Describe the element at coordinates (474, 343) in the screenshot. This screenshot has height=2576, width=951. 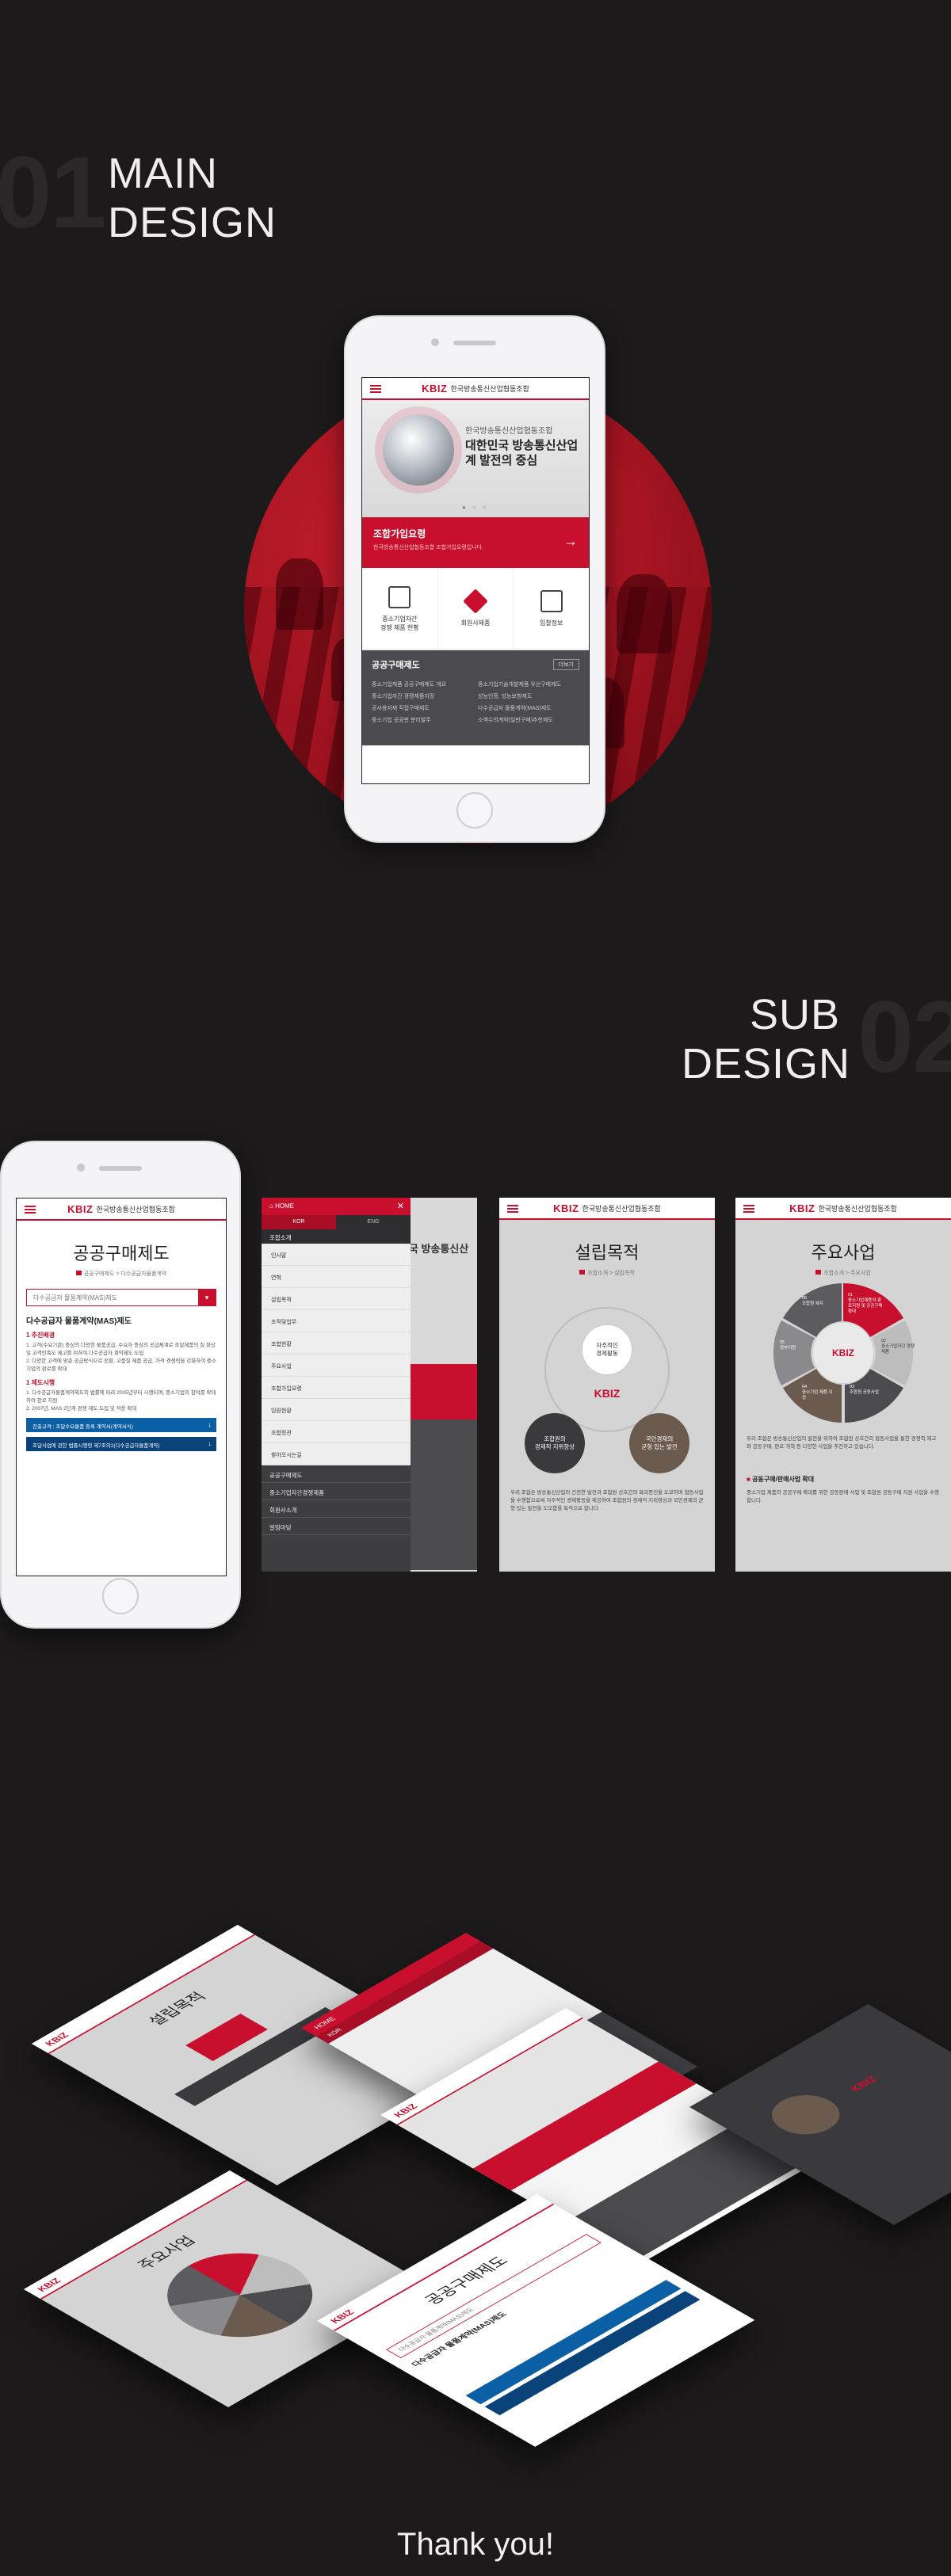
I see `speaker` at that location.